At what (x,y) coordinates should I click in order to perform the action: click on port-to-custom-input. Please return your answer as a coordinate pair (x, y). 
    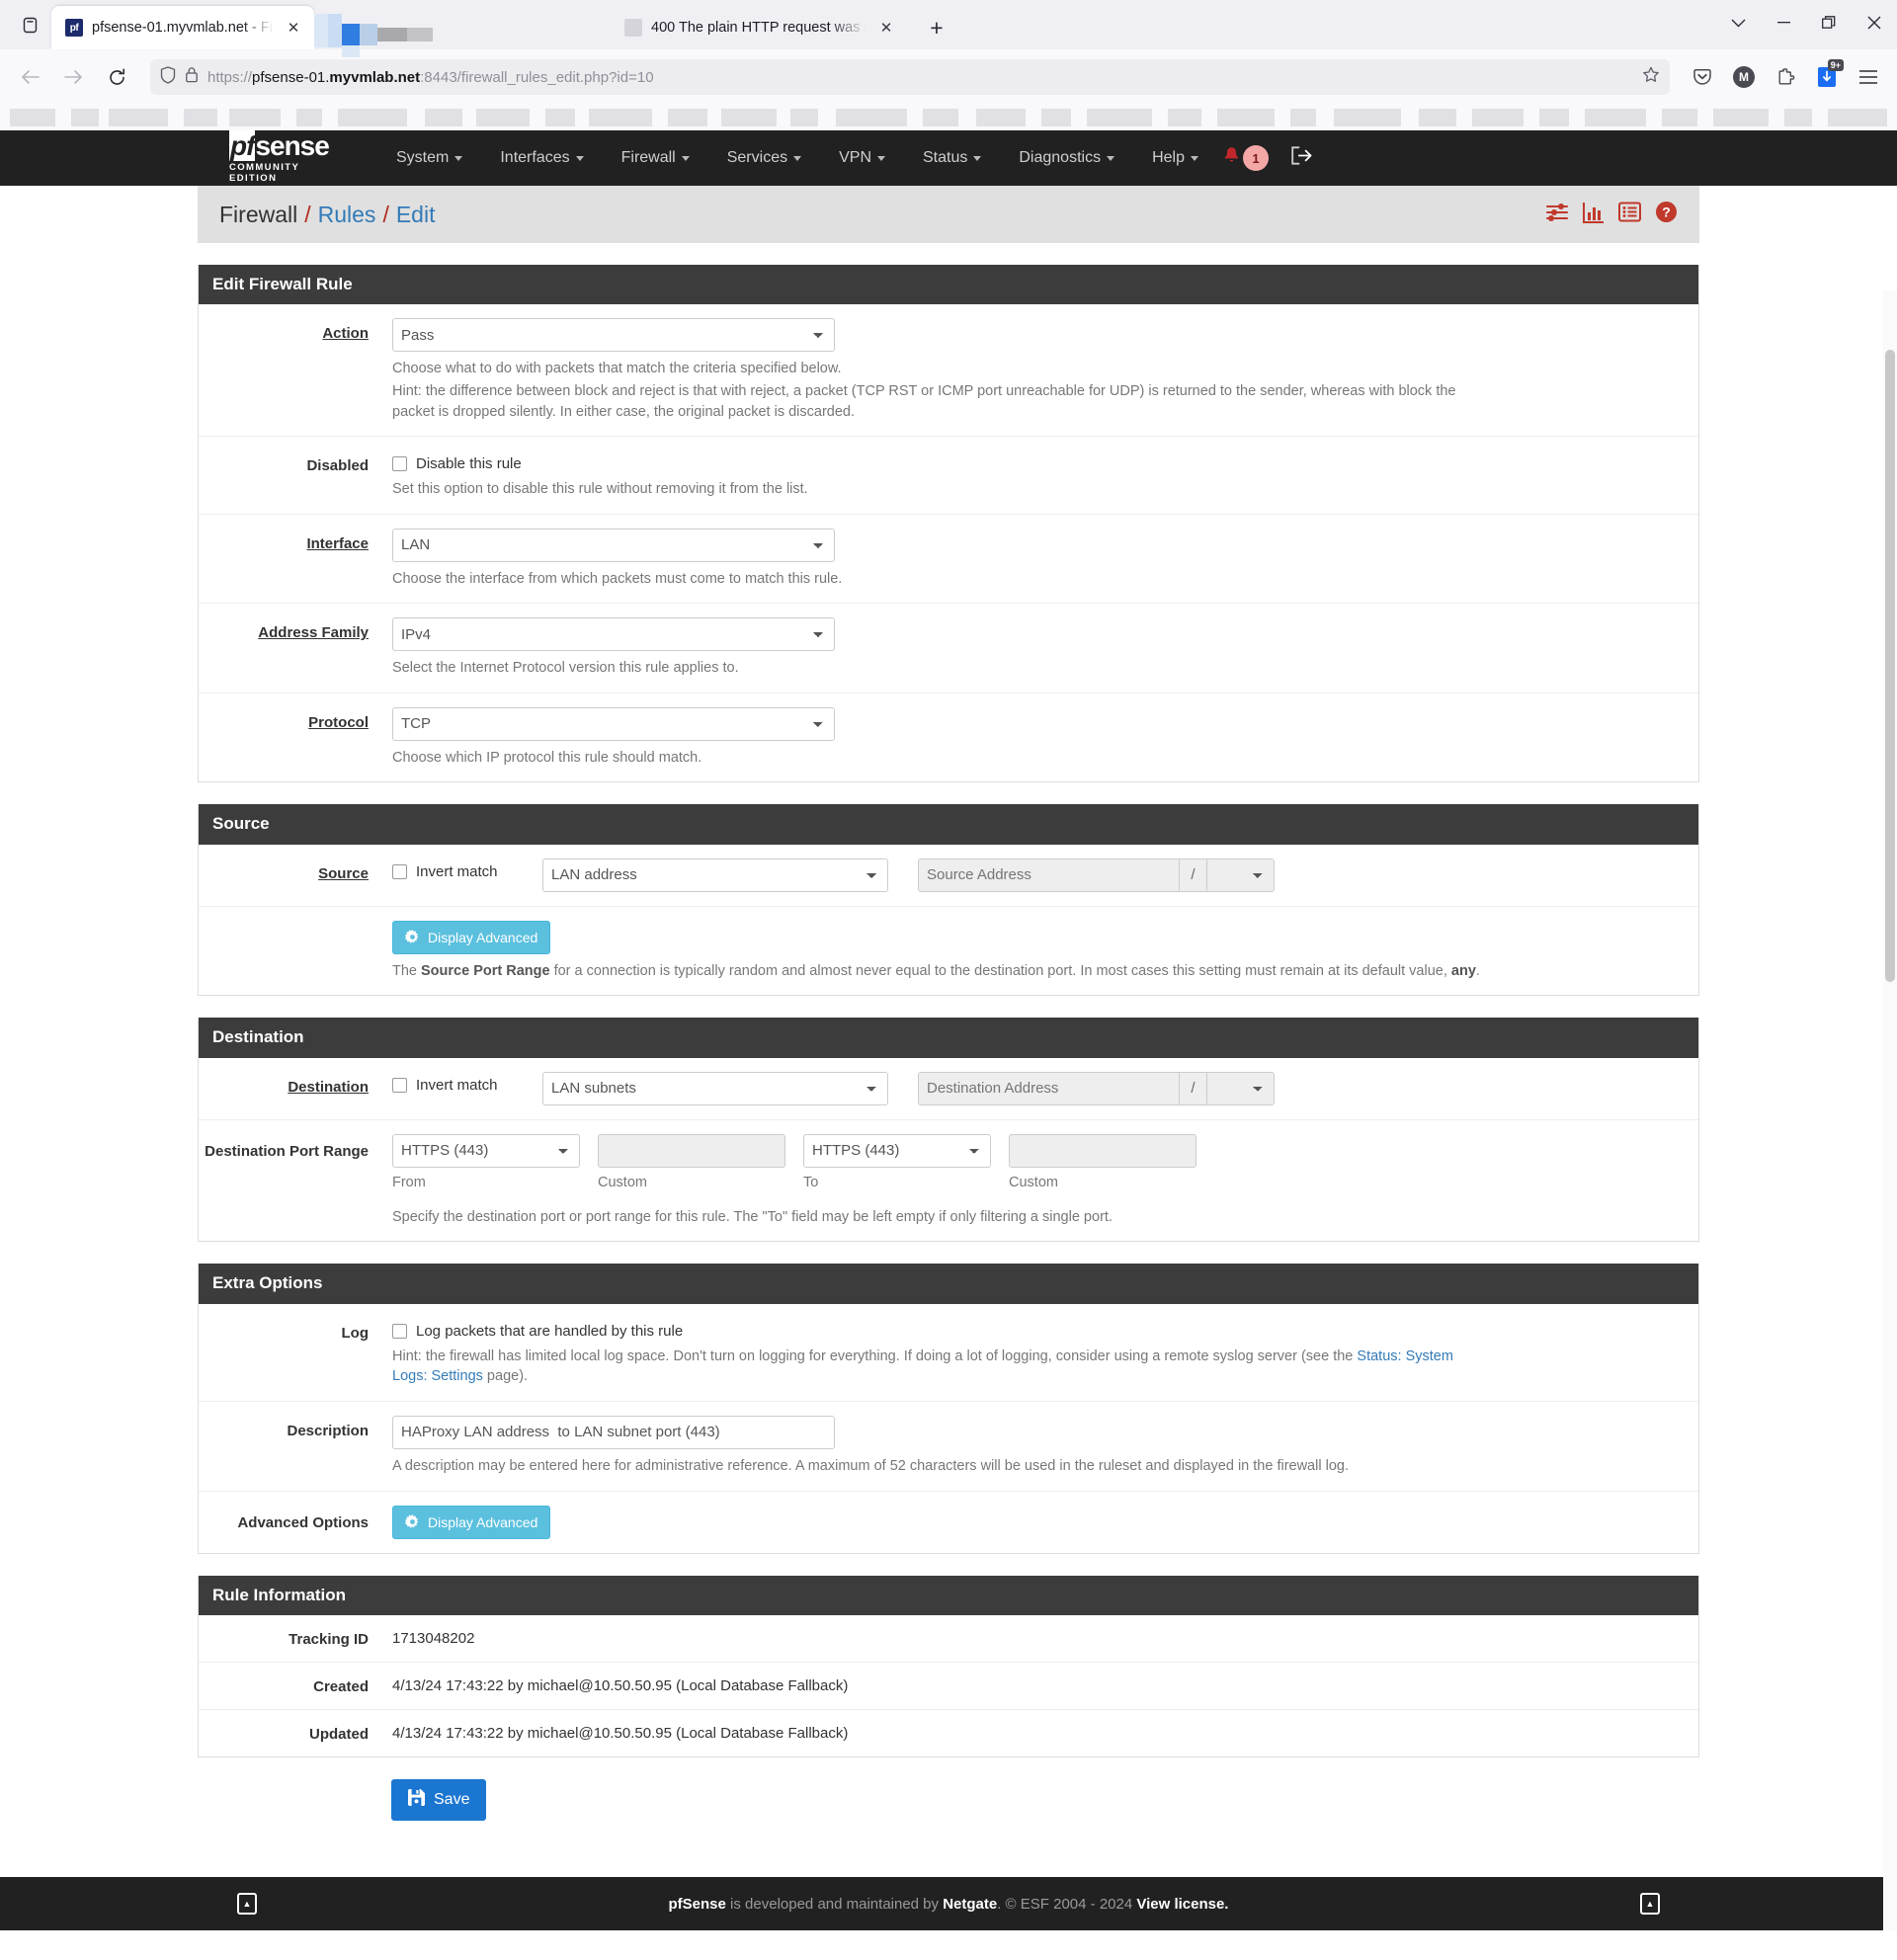
    Looking at the image, I should click on (1102, 1150).